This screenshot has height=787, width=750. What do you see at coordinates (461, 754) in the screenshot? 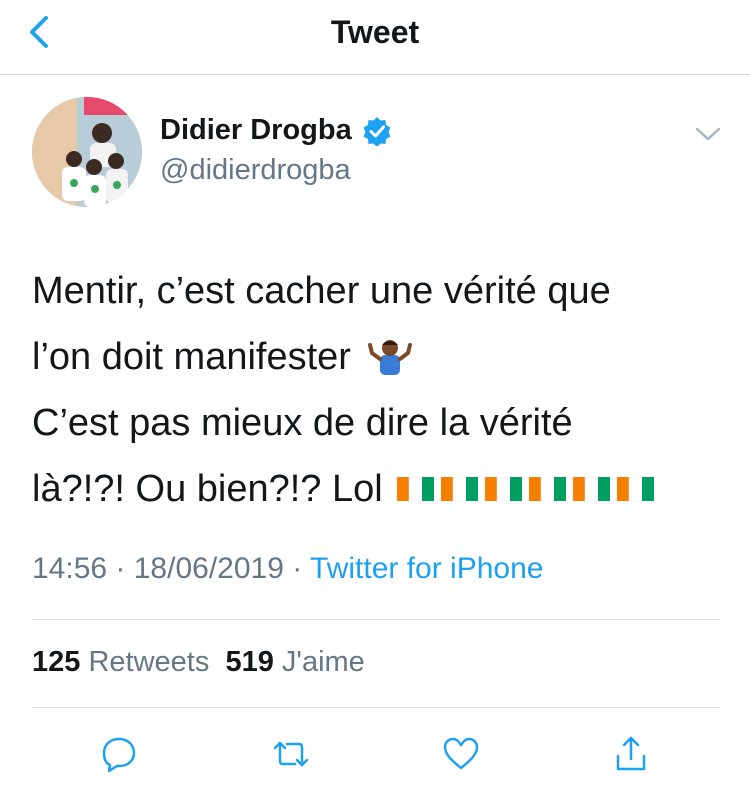
I see `like-heart-icon` at bounding box center [461, 754].